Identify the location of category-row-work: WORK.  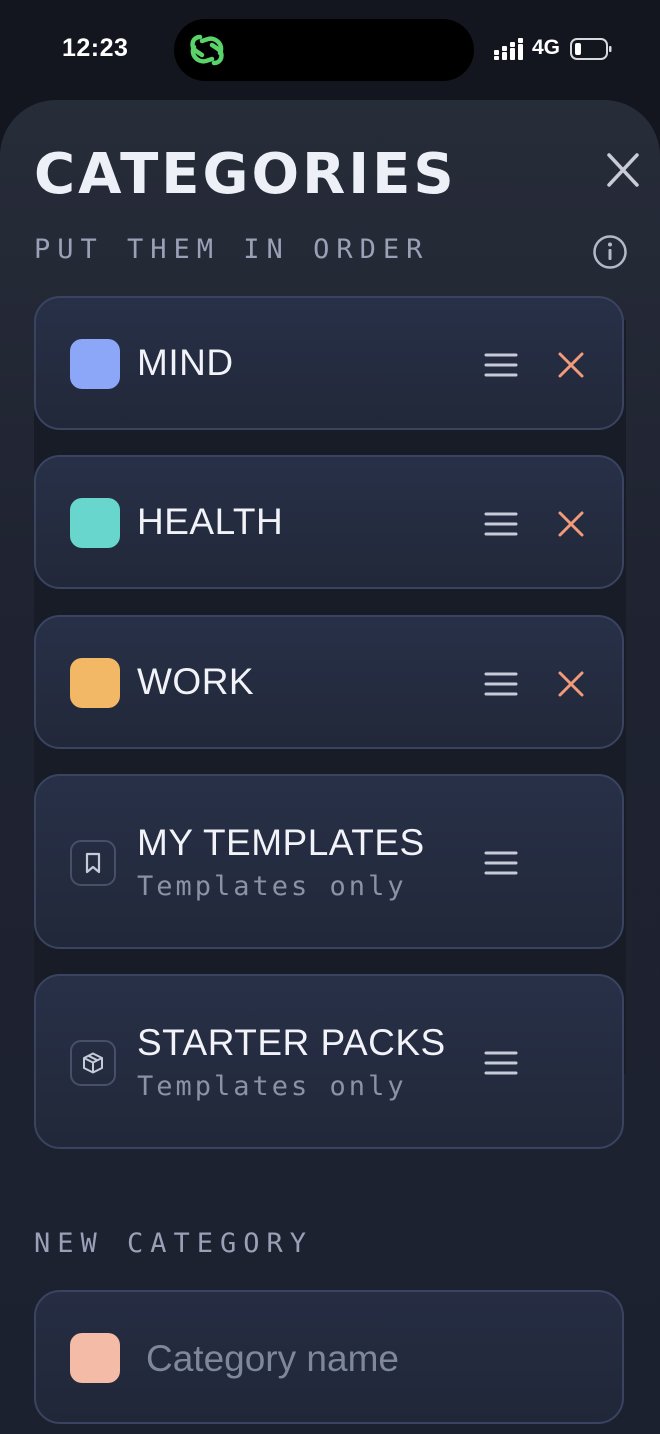
(329, 682).